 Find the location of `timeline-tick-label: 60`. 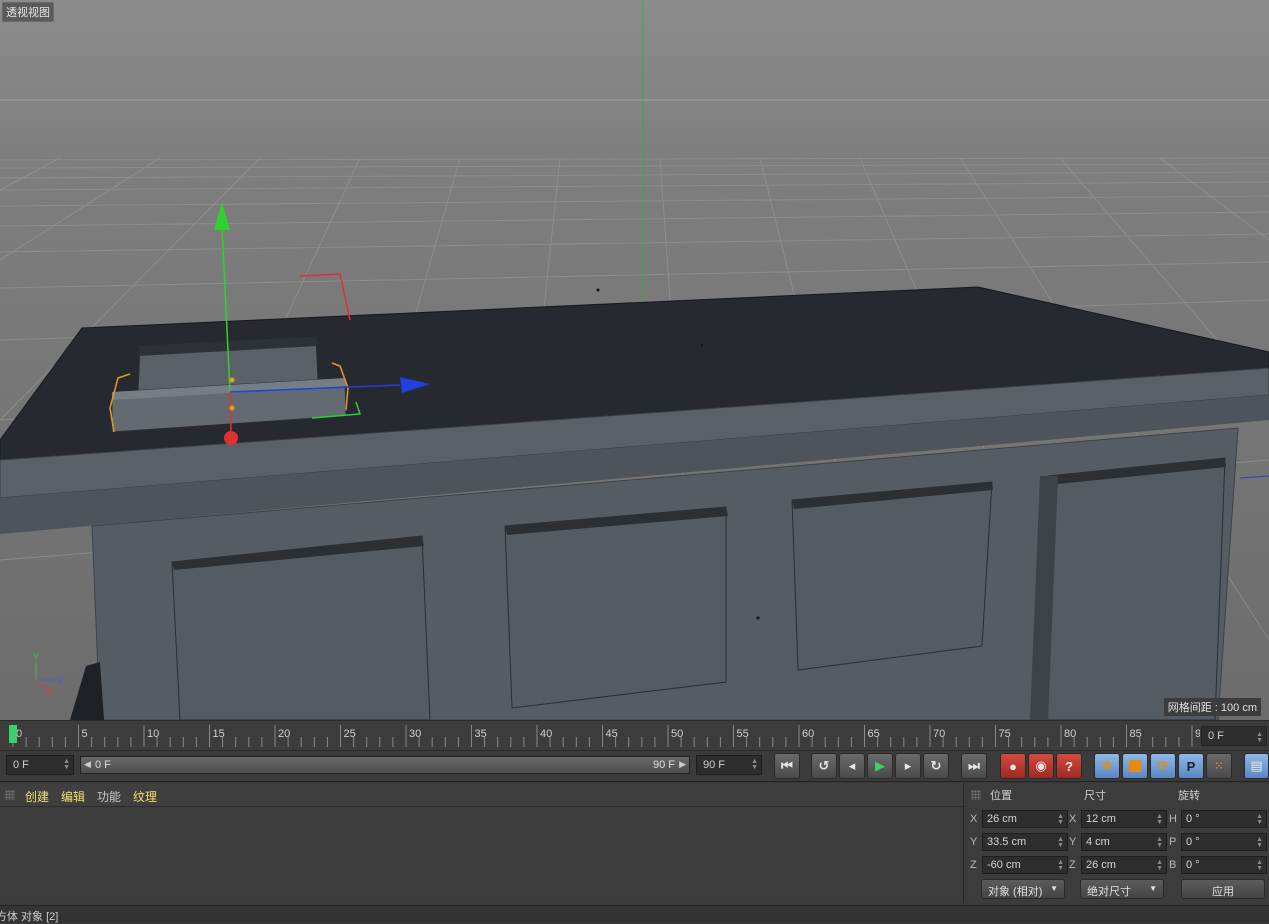

timeline-tick-label: 60 is located at coordinates (808, 734).